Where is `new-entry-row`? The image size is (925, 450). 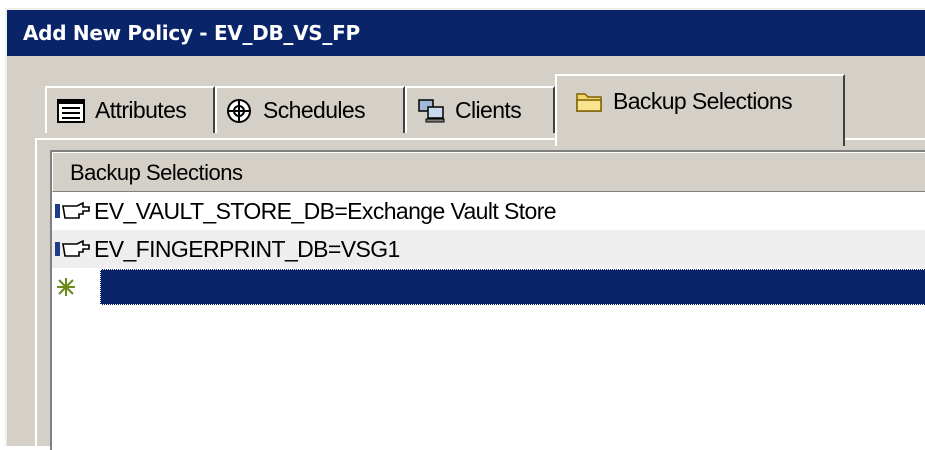
new-entry-row is located at coordinates (488, 287).